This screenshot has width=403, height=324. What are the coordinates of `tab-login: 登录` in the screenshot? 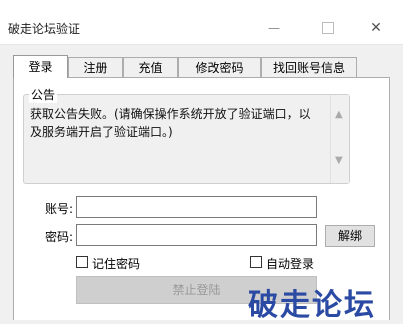 It's located at (40, 66).